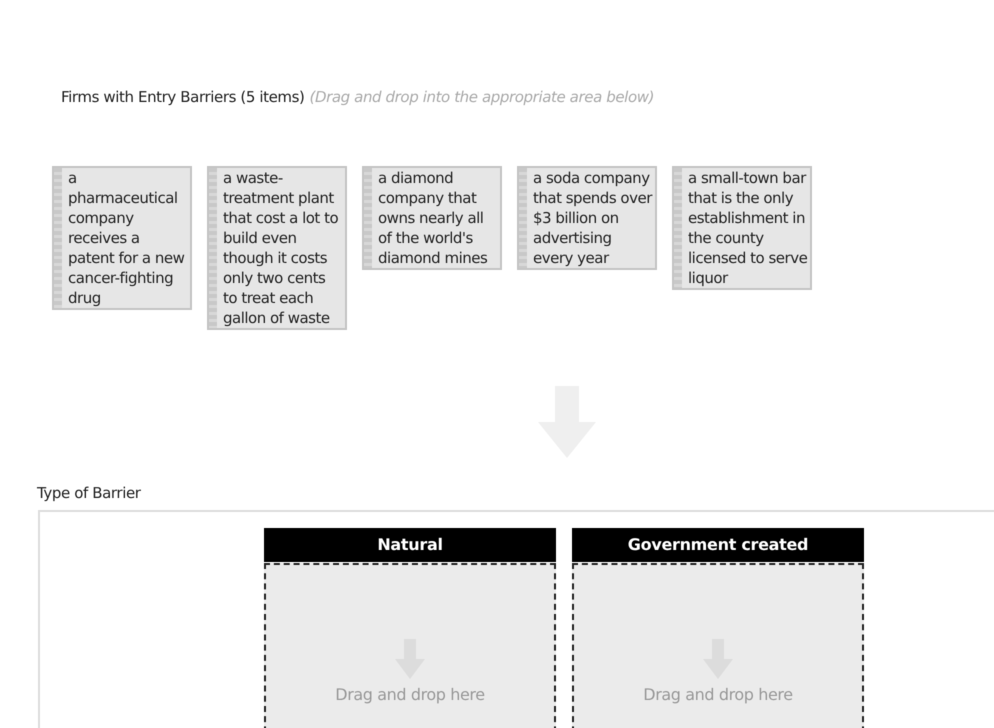 The height and width of the screenshot is (728, 994). Describe the element at coordinates (122, 238) in the screenshot. I see `draggable-card: a pharmaceutical company receives a patent for a new cancer-fighting drug` at that location.